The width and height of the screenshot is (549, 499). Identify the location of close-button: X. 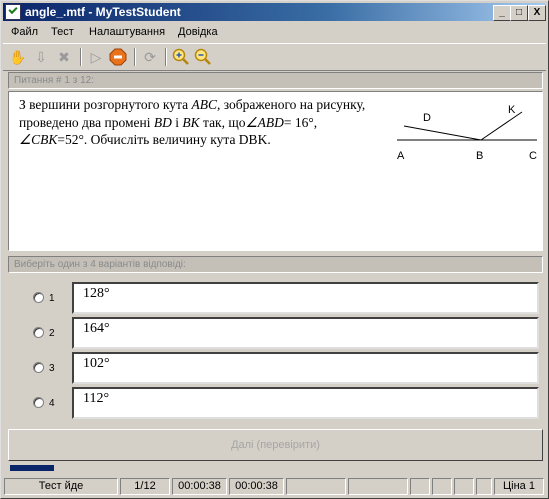
(537, 13).